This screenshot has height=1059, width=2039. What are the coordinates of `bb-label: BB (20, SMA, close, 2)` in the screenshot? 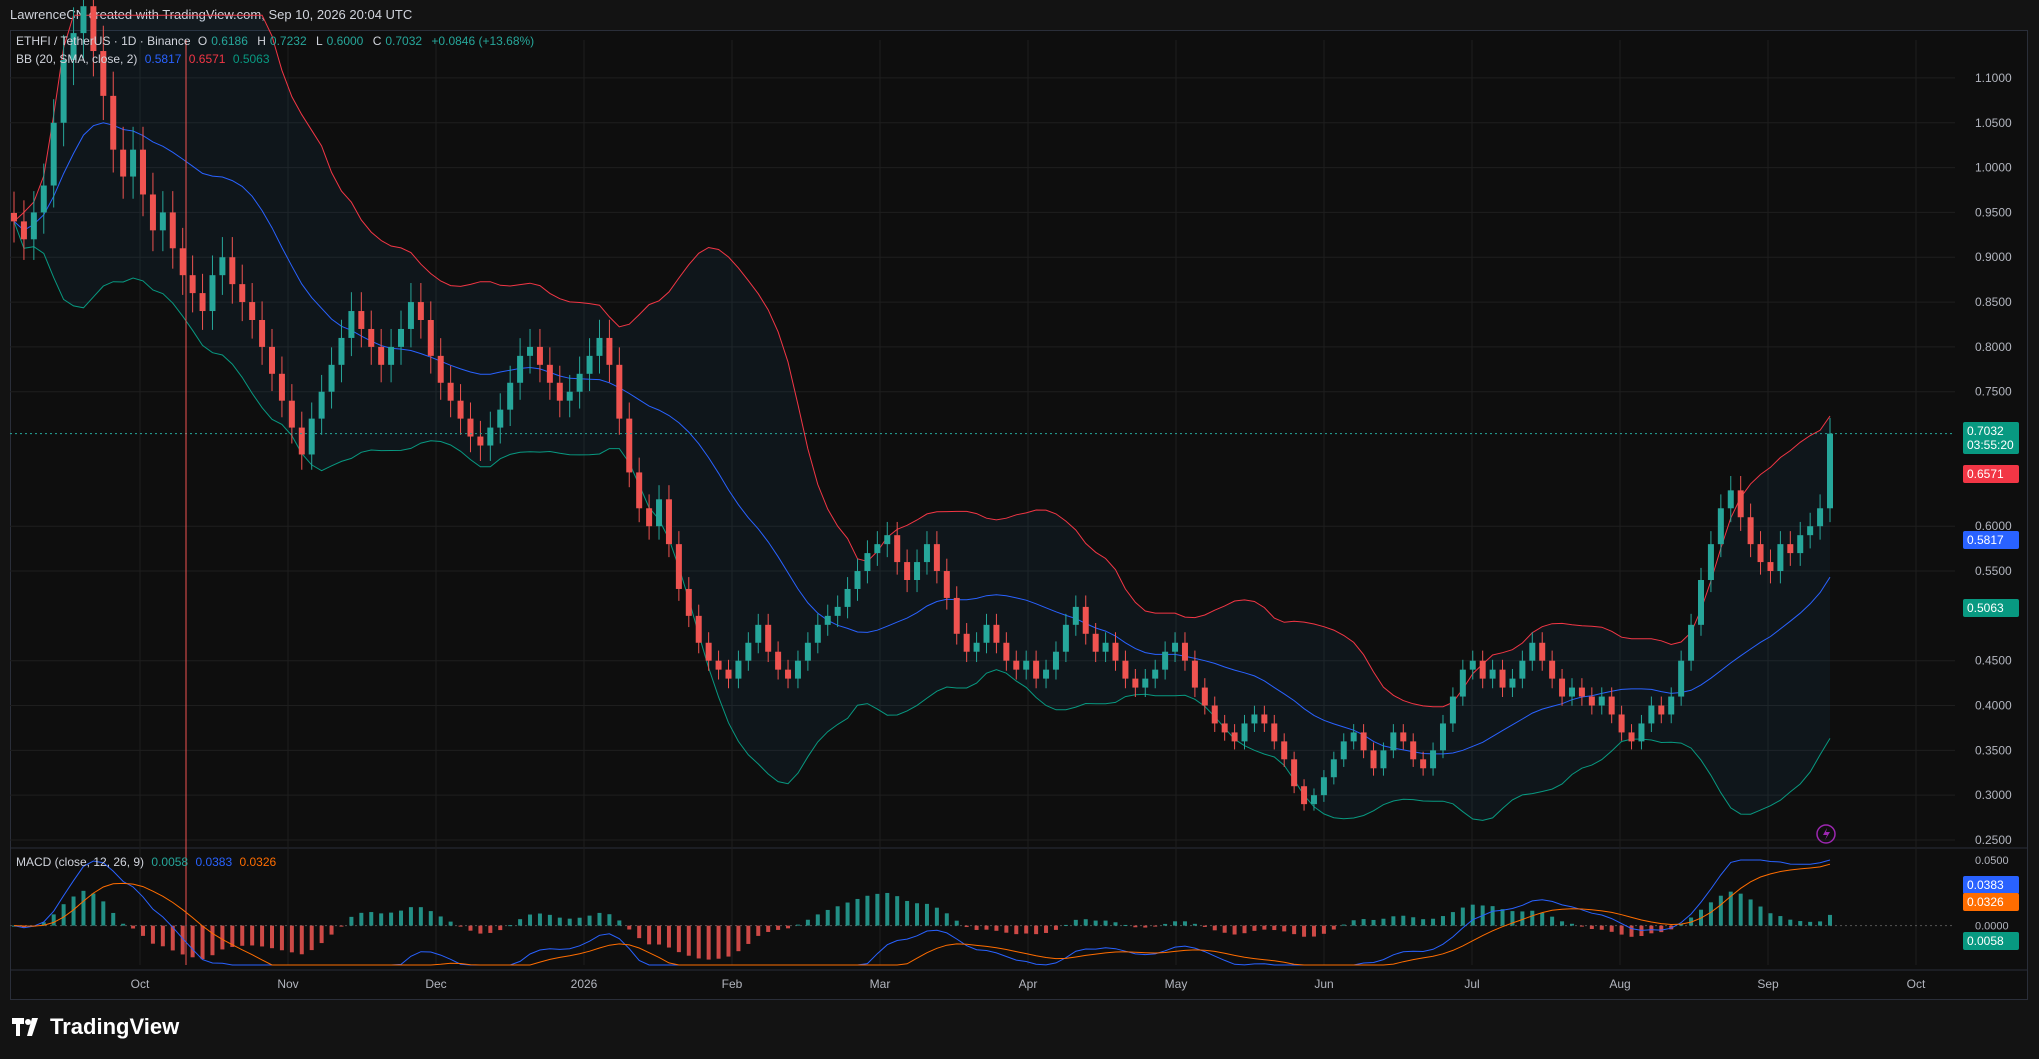 It's located at (76, 59).